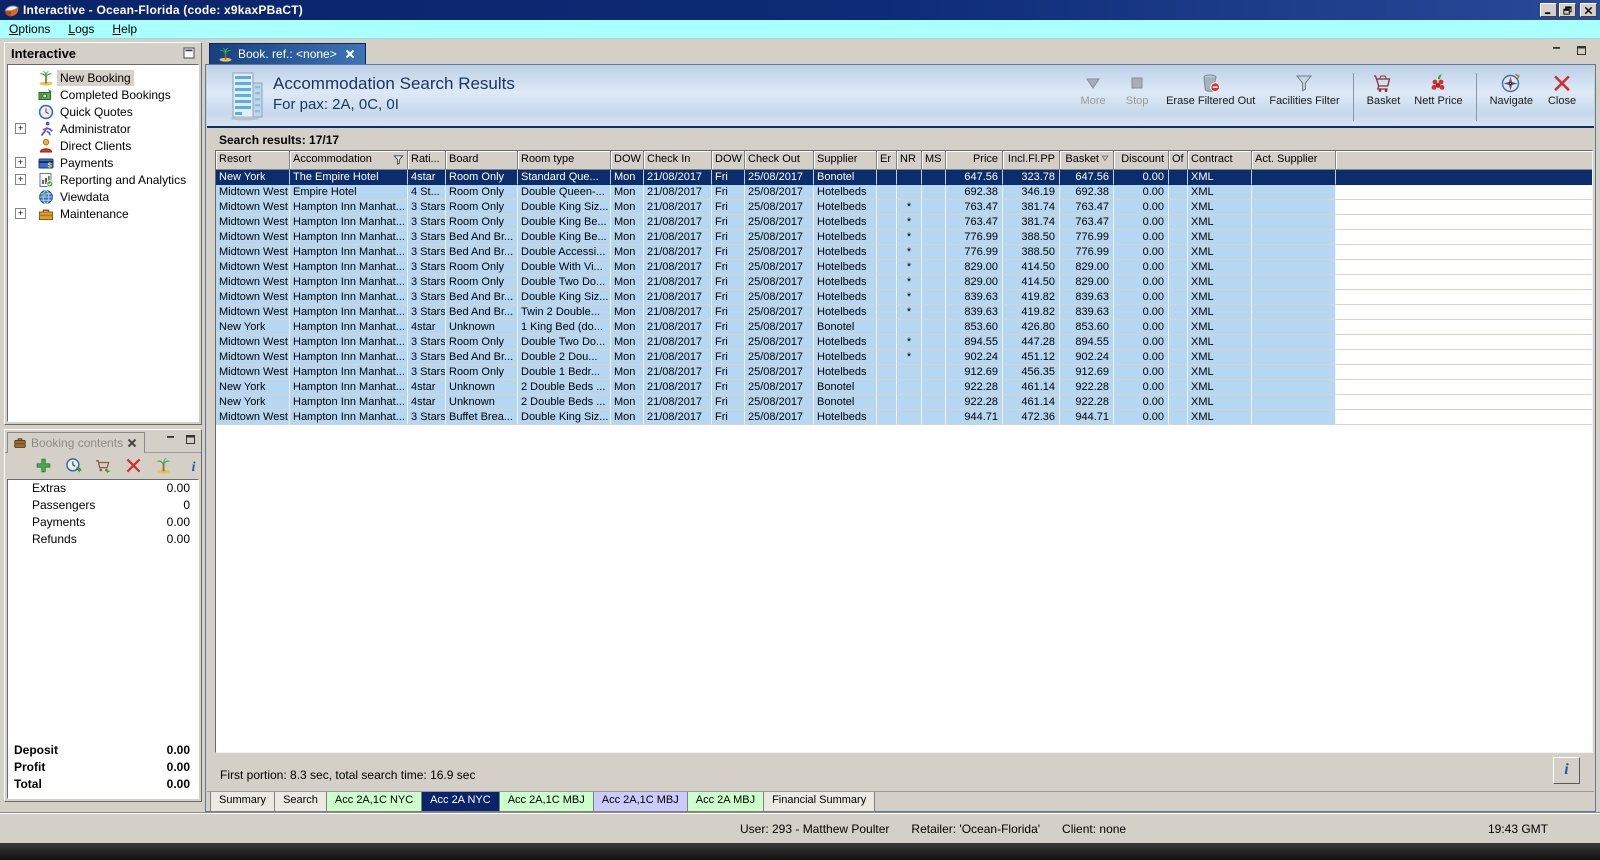  I want to click on sidebar-item-quick-quotes: Quick Quotes, so click(103, 111).